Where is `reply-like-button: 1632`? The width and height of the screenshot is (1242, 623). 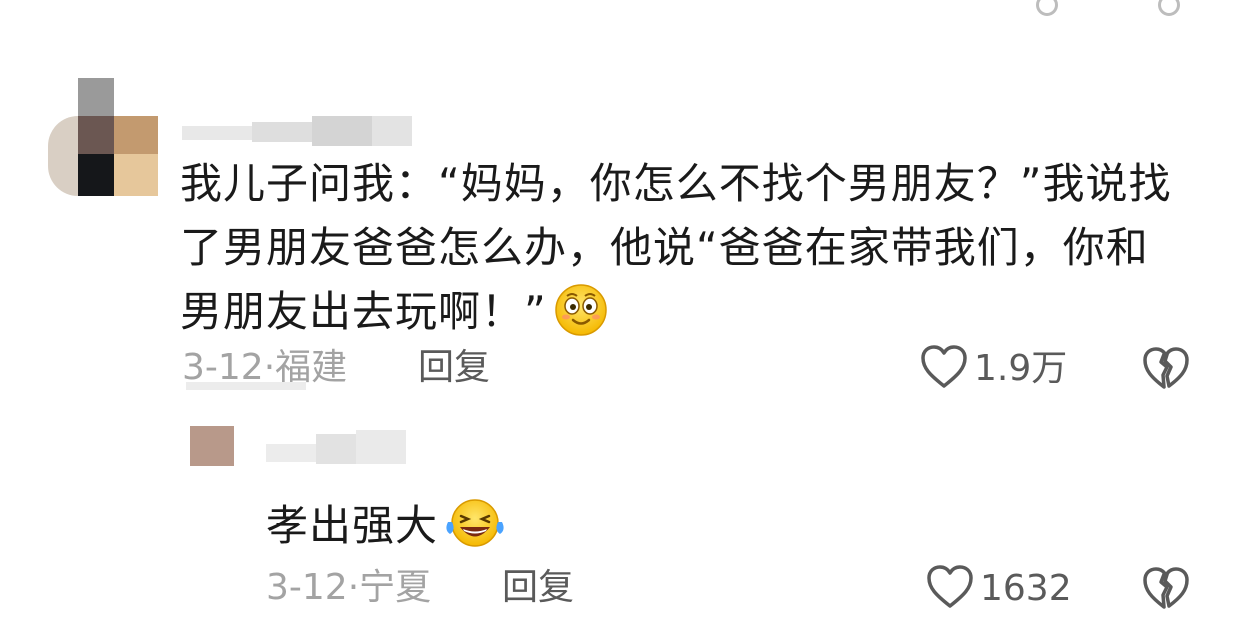
reply-like-button: 1632 is located at coordinates (999, 589).